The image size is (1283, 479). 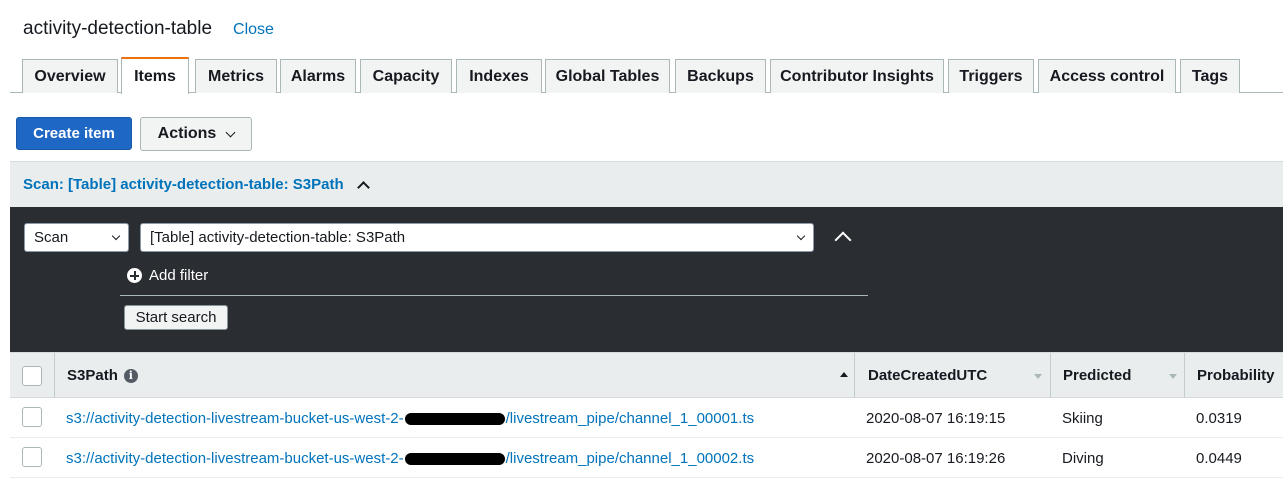 I want to click on table-title: activity-detection-table, so click(x=118, y=28).